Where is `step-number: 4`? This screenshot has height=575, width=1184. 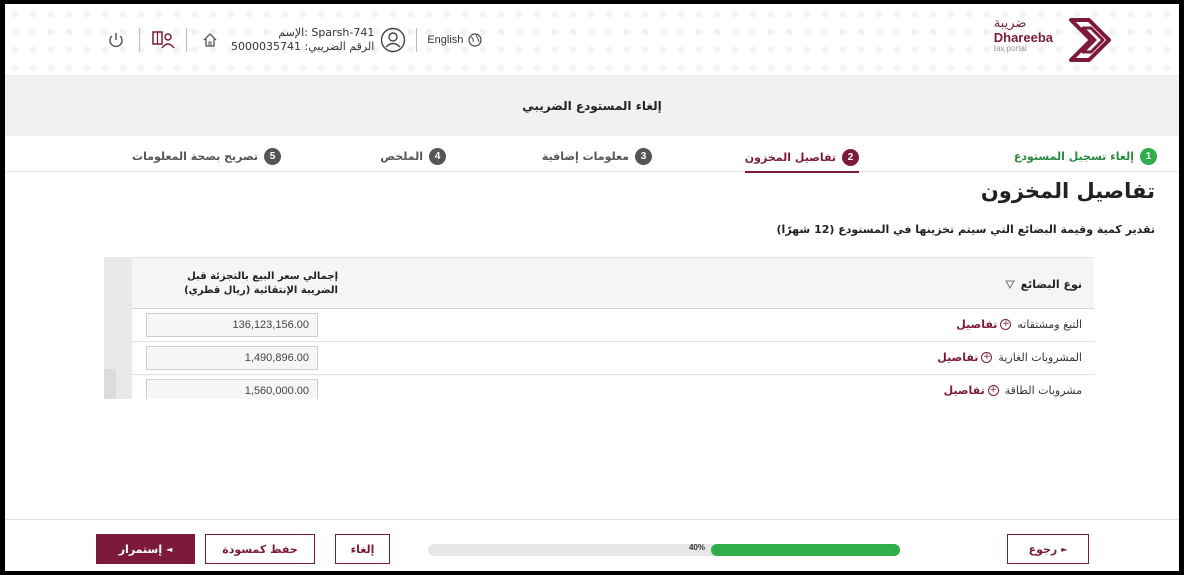
step-number: 4 is located at coordinates (437, 156).